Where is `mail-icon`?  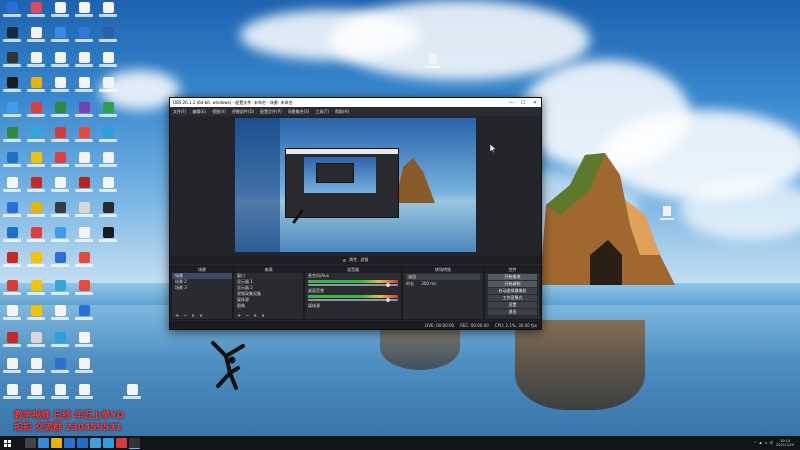
mail-icon is located at coordinates (82, 443).